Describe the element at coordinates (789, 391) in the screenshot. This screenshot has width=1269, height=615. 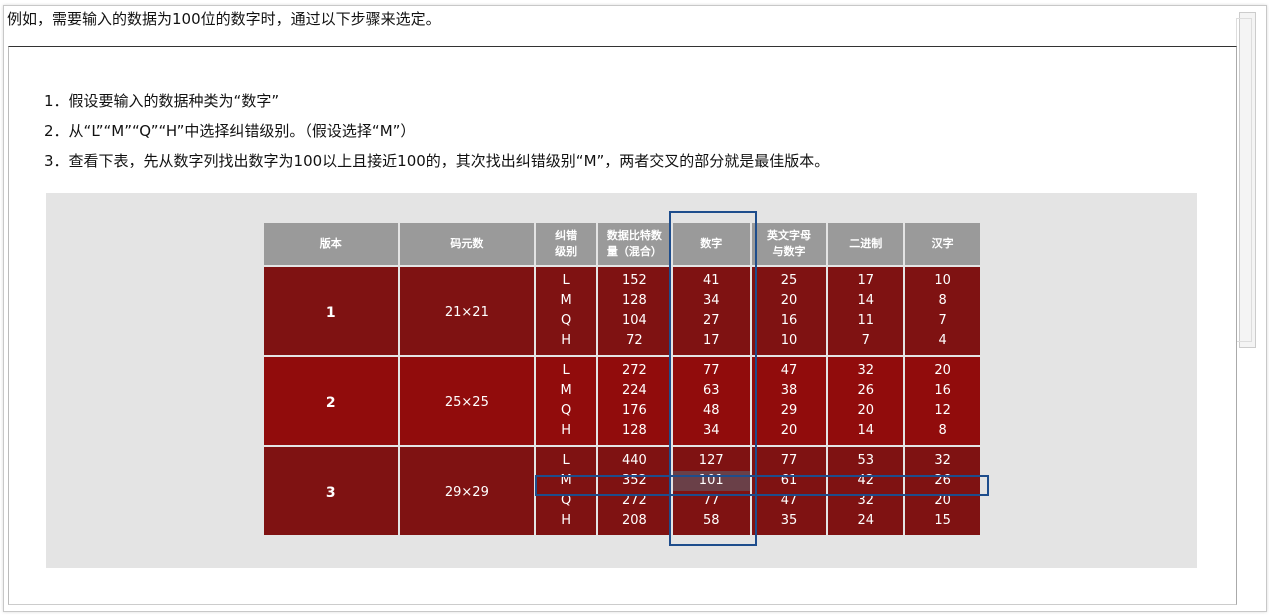
I see `alnum-cell: 38` at that location.